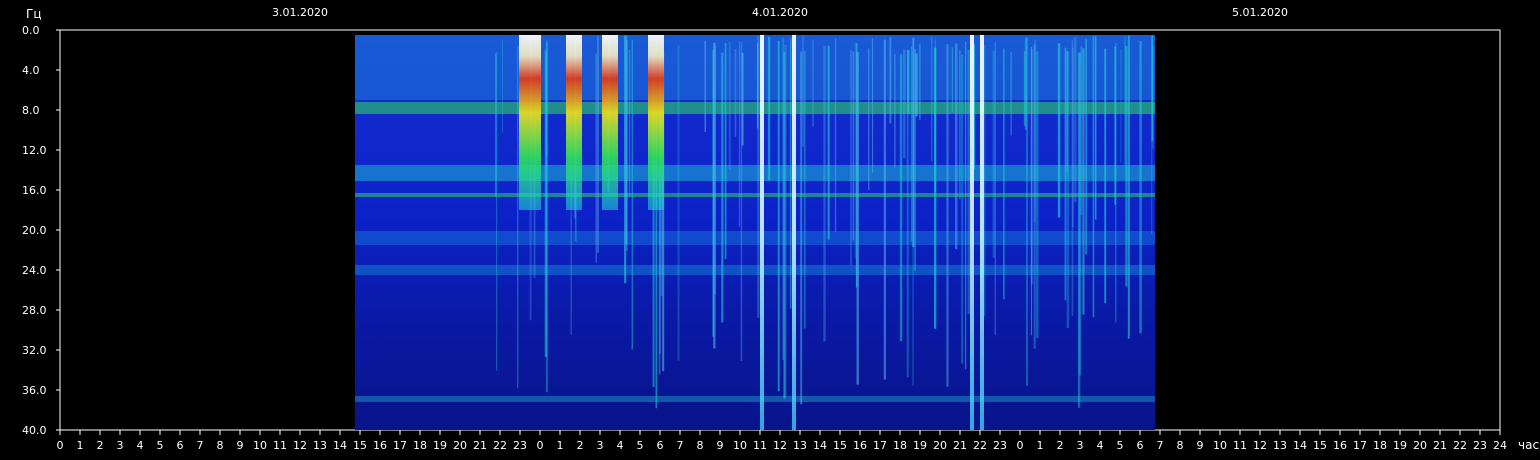 This screenshot has height=460, width=1540. Describe the element at coordinates (980, 445) in the screenshot. I see `x-tick-label: 22` at that location.